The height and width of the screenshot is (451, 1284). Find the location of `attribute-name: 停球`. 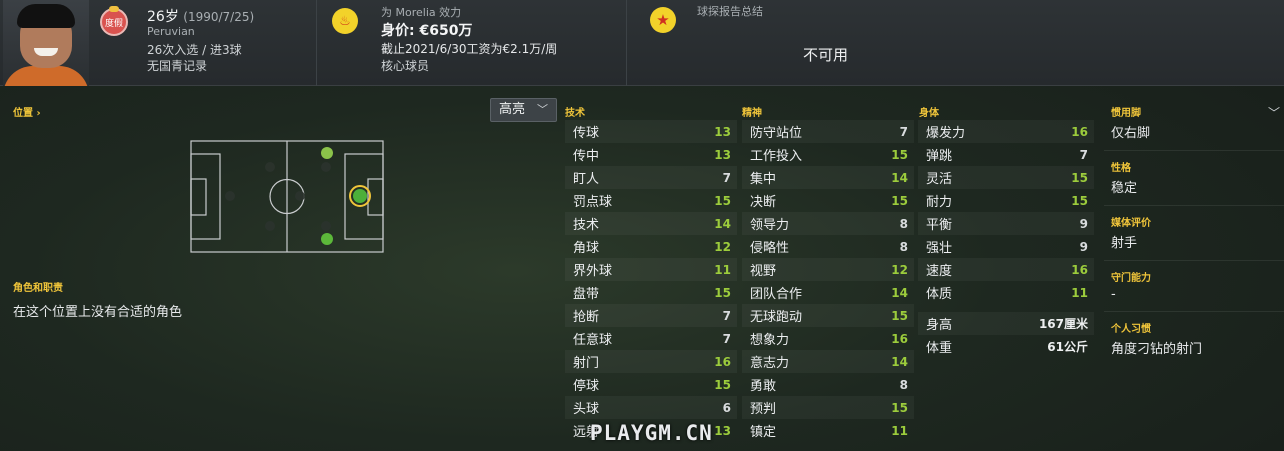

attribute-name: 停球 is located at coordinates (586, 386).